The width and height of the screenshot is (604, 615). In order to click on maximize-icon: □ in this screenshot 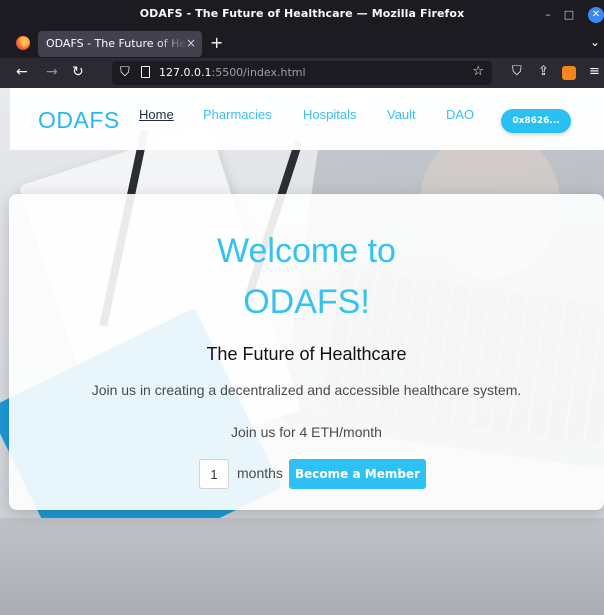, I will do `click(569, 15)`.